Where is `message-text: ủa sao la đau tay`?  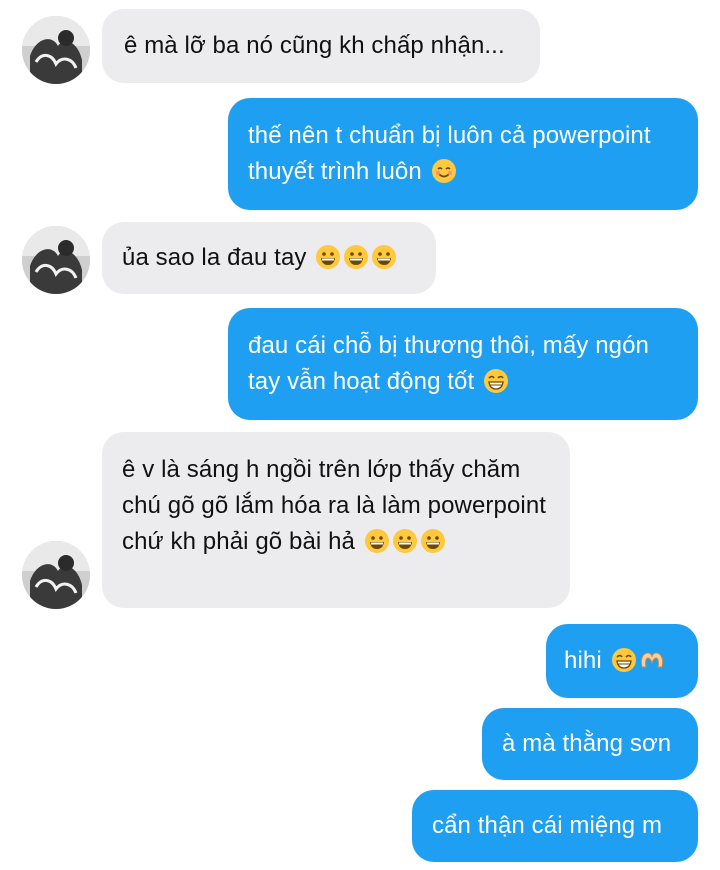 message-text: ủa sao la đau tay is located at coordinates (214, 257).